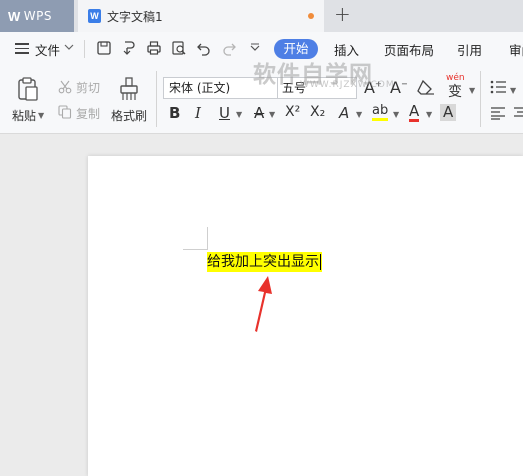  Describe the element at coordinates (174, 113) in the screenshot. I see `bold-button: B` at that location.